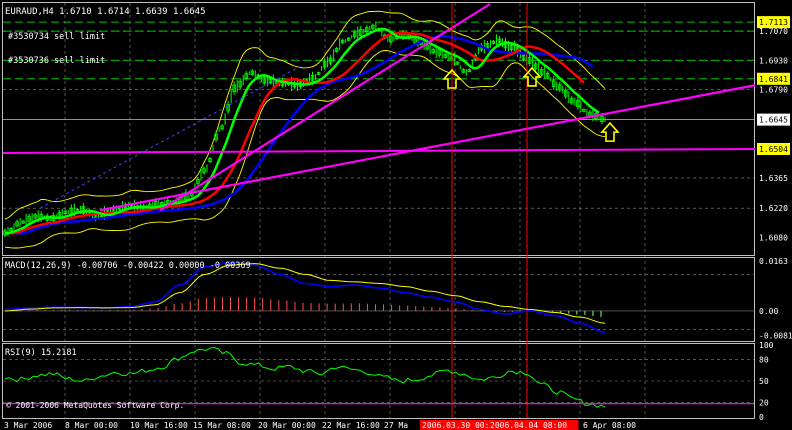 Image resolution: width=792 pixels, height=430 pixels. What do you see at coordinates (773, 178) in the screenshot?
I see `price-tick-label: 1.6365` at bounding box center [773, 178].